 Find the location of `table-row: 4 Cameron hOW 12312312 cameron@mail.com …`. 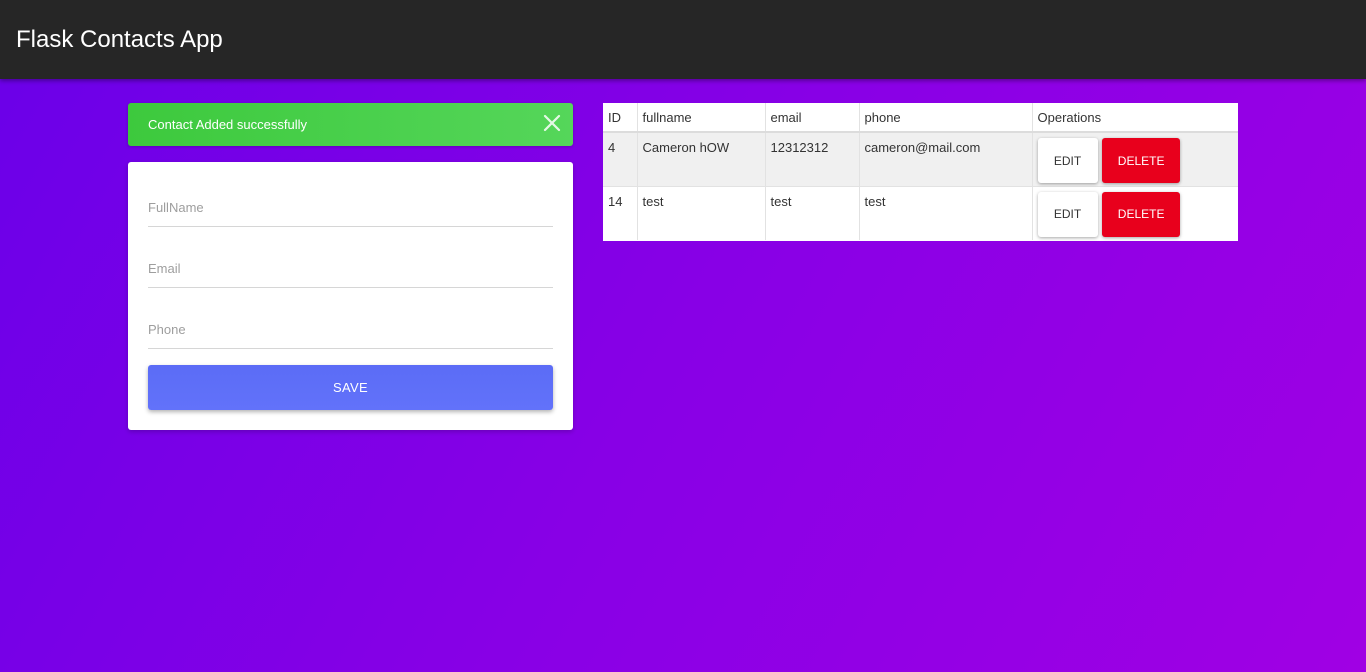

table-row: 4 Cameron hOW 12312312 cameron@mail.com … is located at coordinates (920, 159).